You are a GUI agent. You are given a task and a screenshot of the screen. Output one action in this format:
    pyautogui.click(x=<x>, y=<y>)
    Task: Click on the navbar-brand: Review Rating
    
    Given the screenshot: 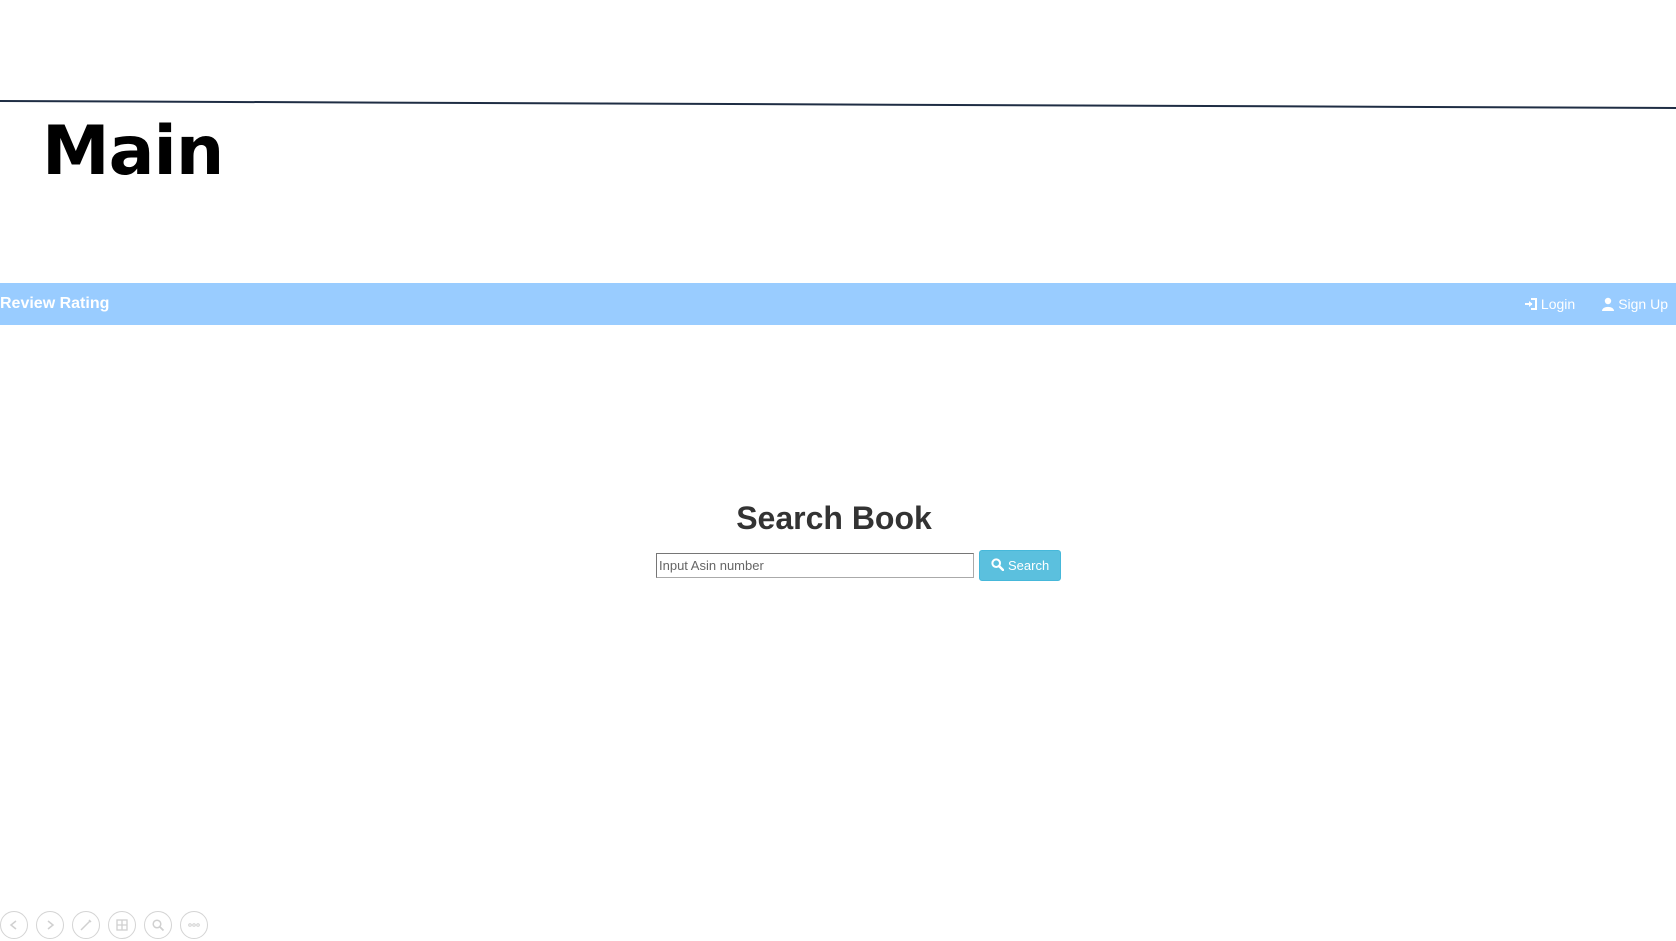 What is the action you would take?
    pyautogui.click(x=54, y=304)
    